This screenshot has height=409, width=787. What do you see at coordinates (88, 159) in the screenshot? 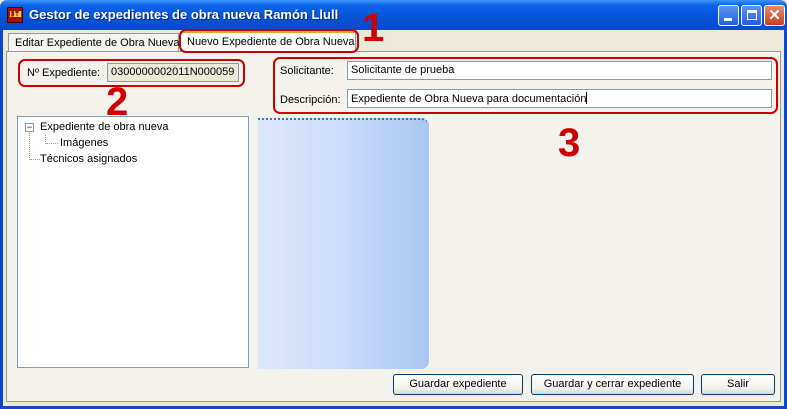
I see `tree-node-tecnicos: Técnicos asignados` at bounding box center [88, 159].